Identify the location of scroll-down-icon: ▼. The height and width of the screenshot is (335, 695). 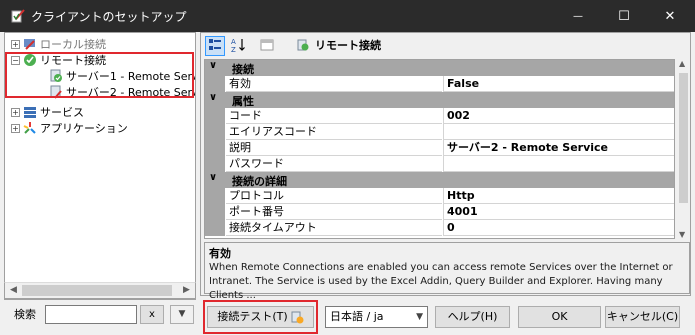
(682, 234).